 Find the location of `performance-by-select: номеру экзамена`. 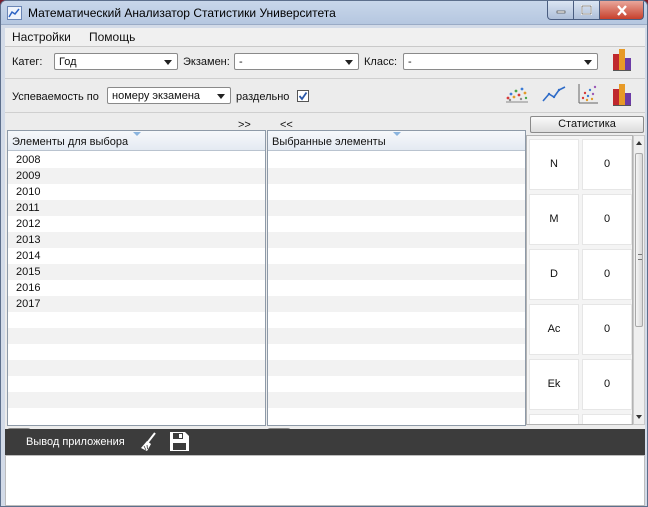

performance-by-select: номеру экзамена is located at coordinates (169, 95).